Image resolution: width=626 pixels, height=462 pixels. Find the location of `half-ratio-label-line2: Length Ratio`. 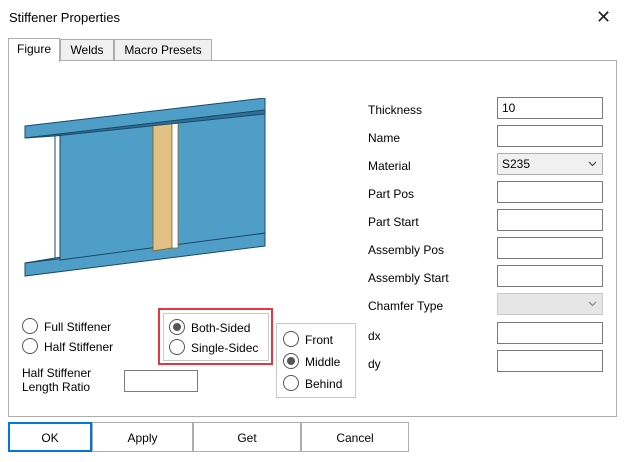

half-ratio-label-line2: Length Ratio is located at coordinates (56, 387).